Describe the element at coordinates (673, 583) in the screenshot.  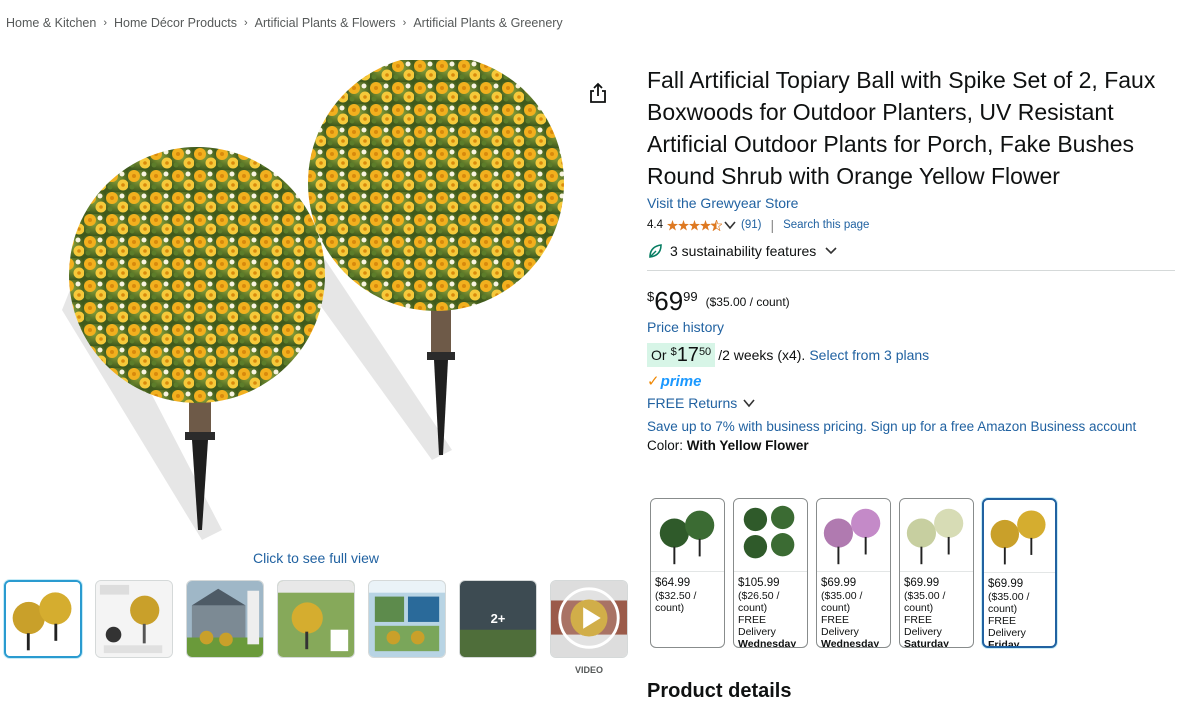
I see `swatch-price: $64.99` at that location.